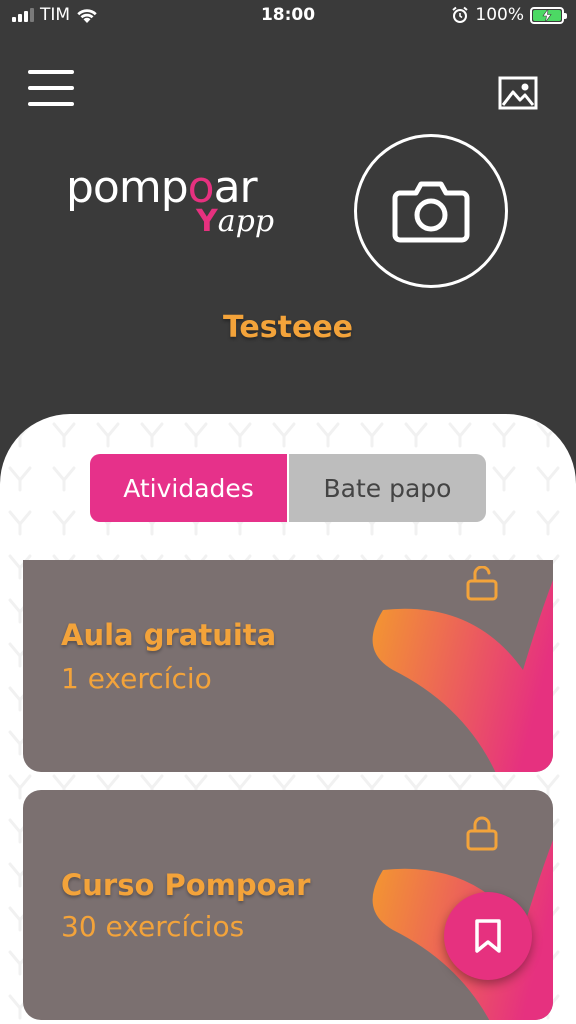  I want to click on profile-photo-button, so click(431, 211).